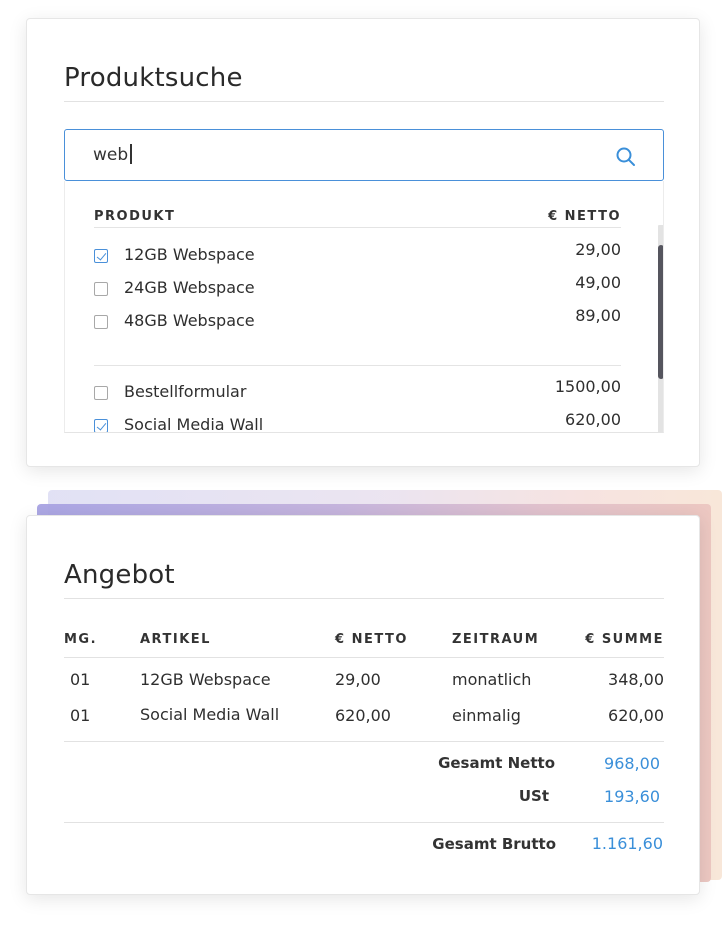 The width and height of the screenshot is (726, 935). I want to click on offer-title: Angebot, so click(119, 575).